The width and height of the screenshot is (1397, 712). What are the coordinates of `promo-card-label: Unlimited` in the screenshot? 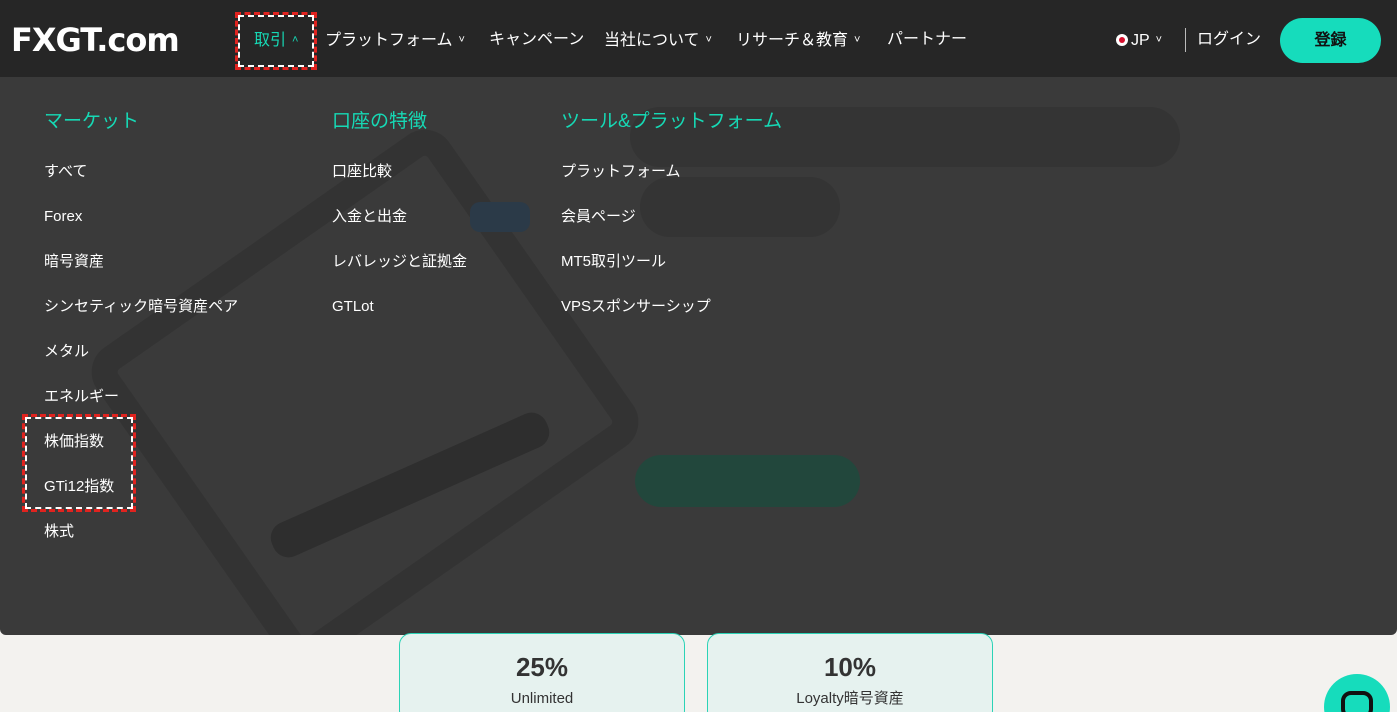 It's located at (542, 698).